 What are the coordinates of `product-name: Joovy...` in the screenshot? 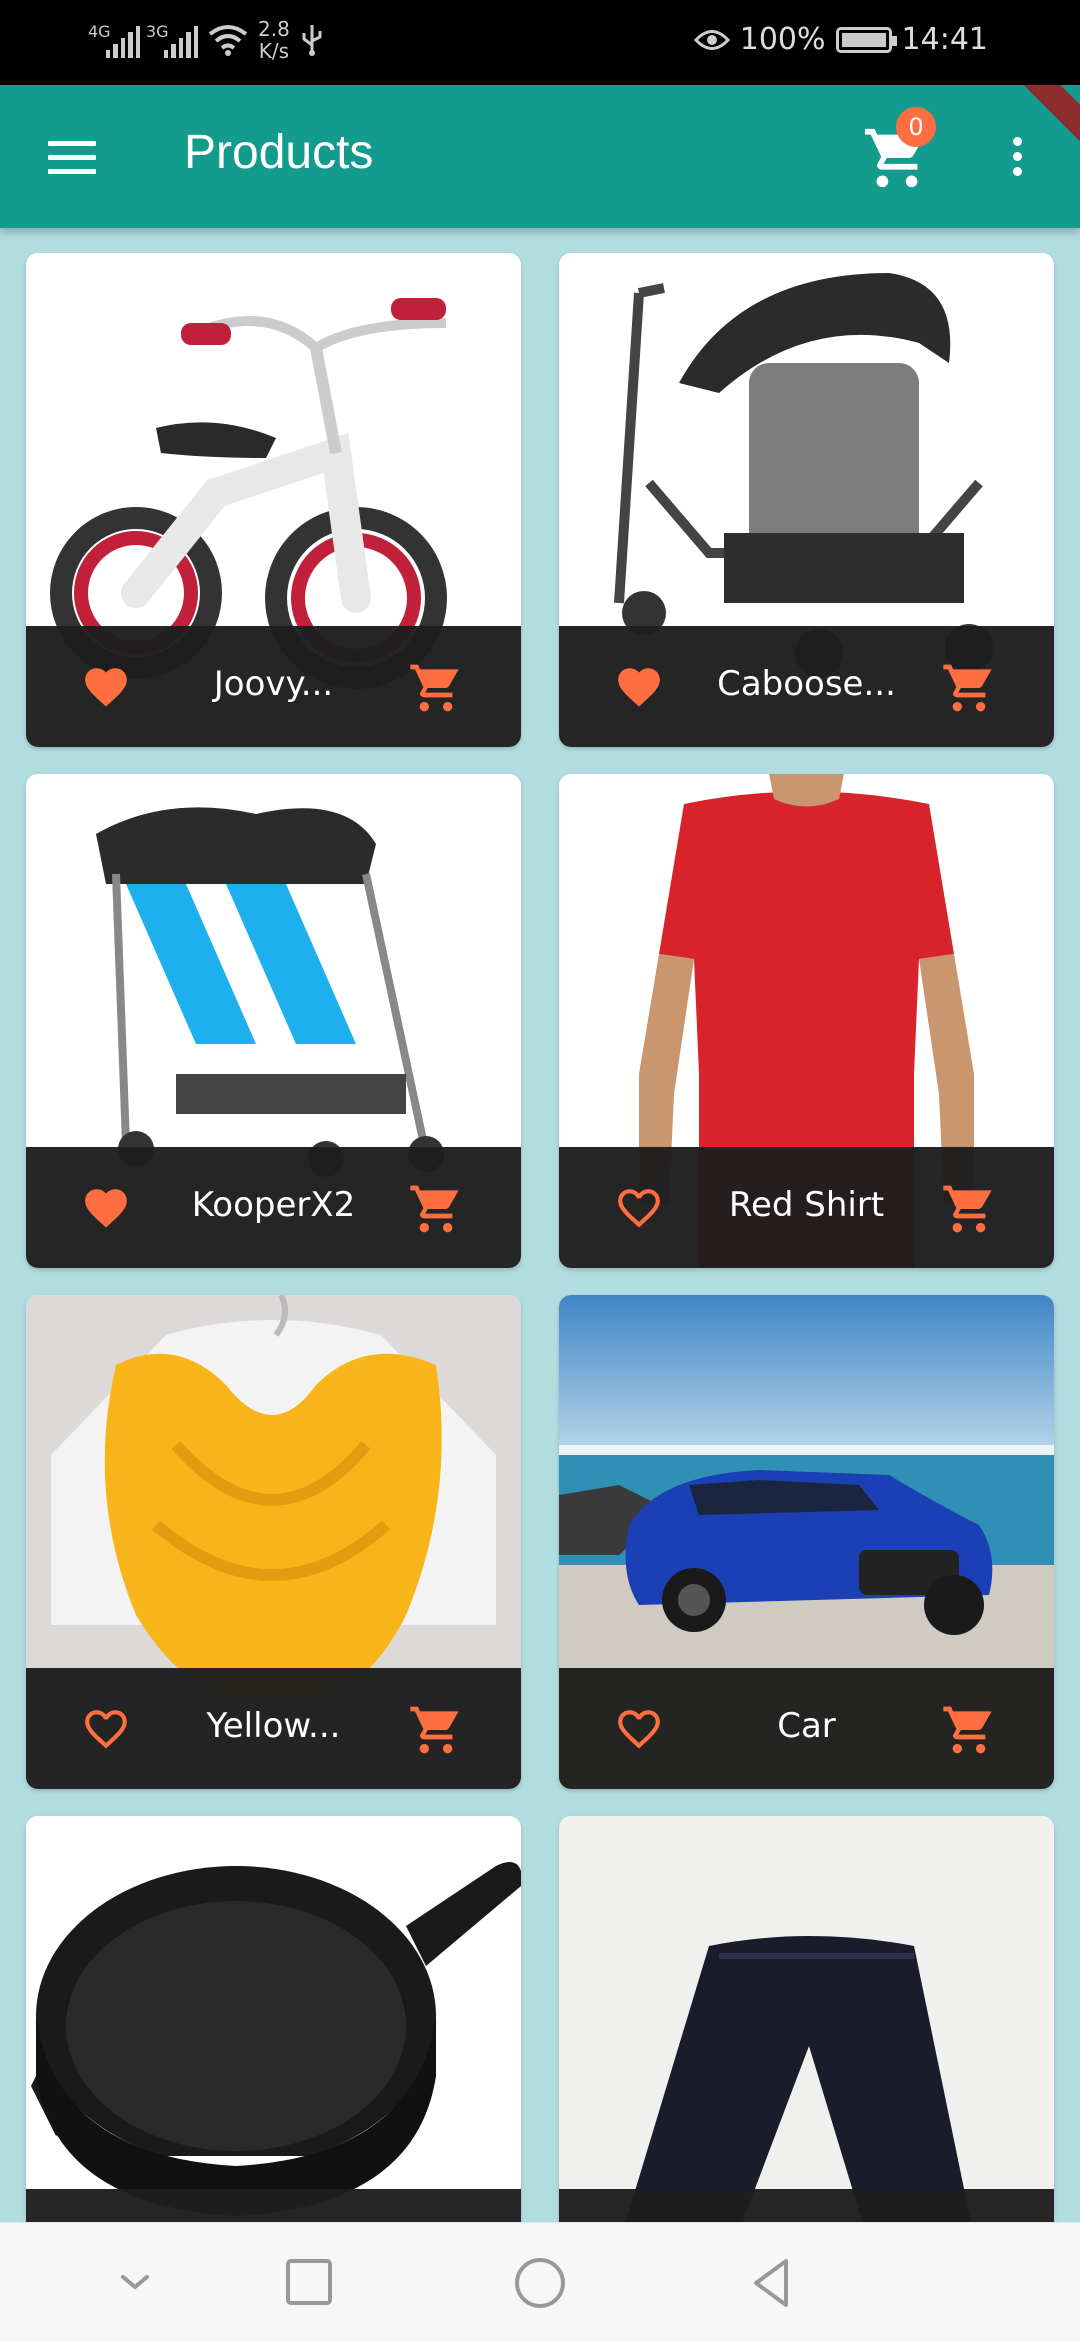 It's located at (273, 684).